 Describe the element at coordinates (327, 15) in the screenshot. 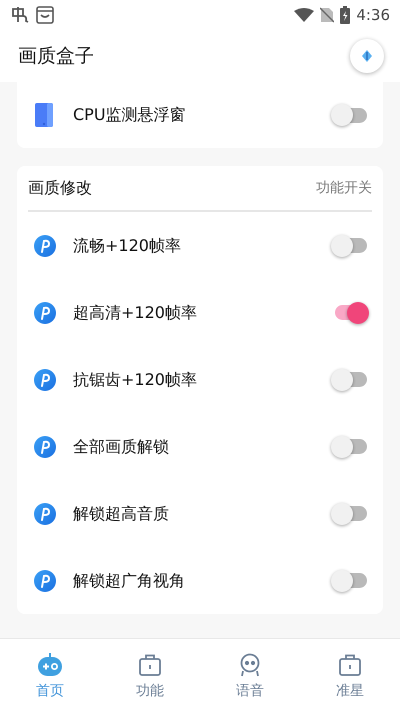

I see `no-sim-icon` at that location.